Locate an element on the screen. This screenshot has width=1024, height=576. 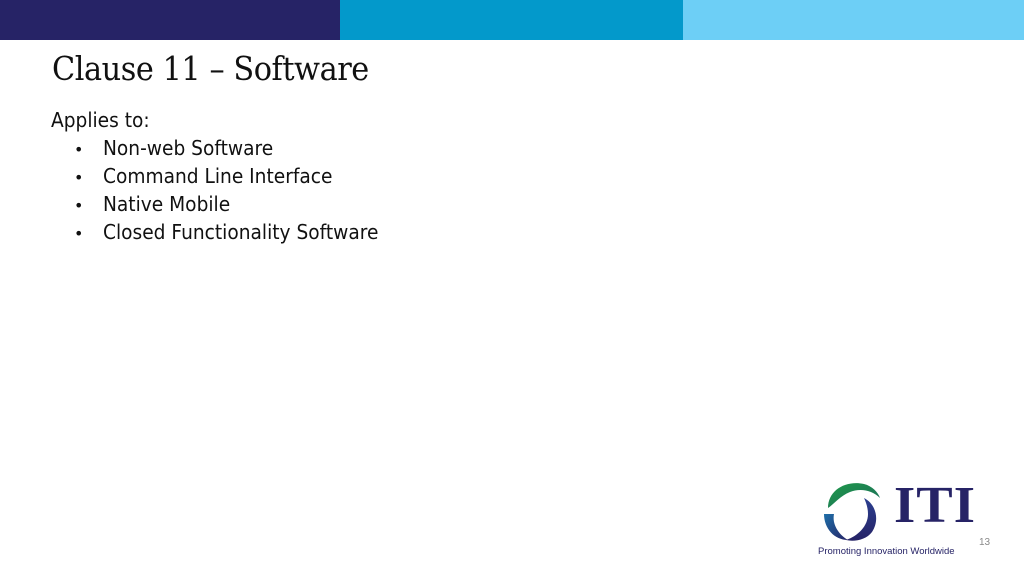
bullet-text: Closed Functionality Software is located at coordinates (241, 232).